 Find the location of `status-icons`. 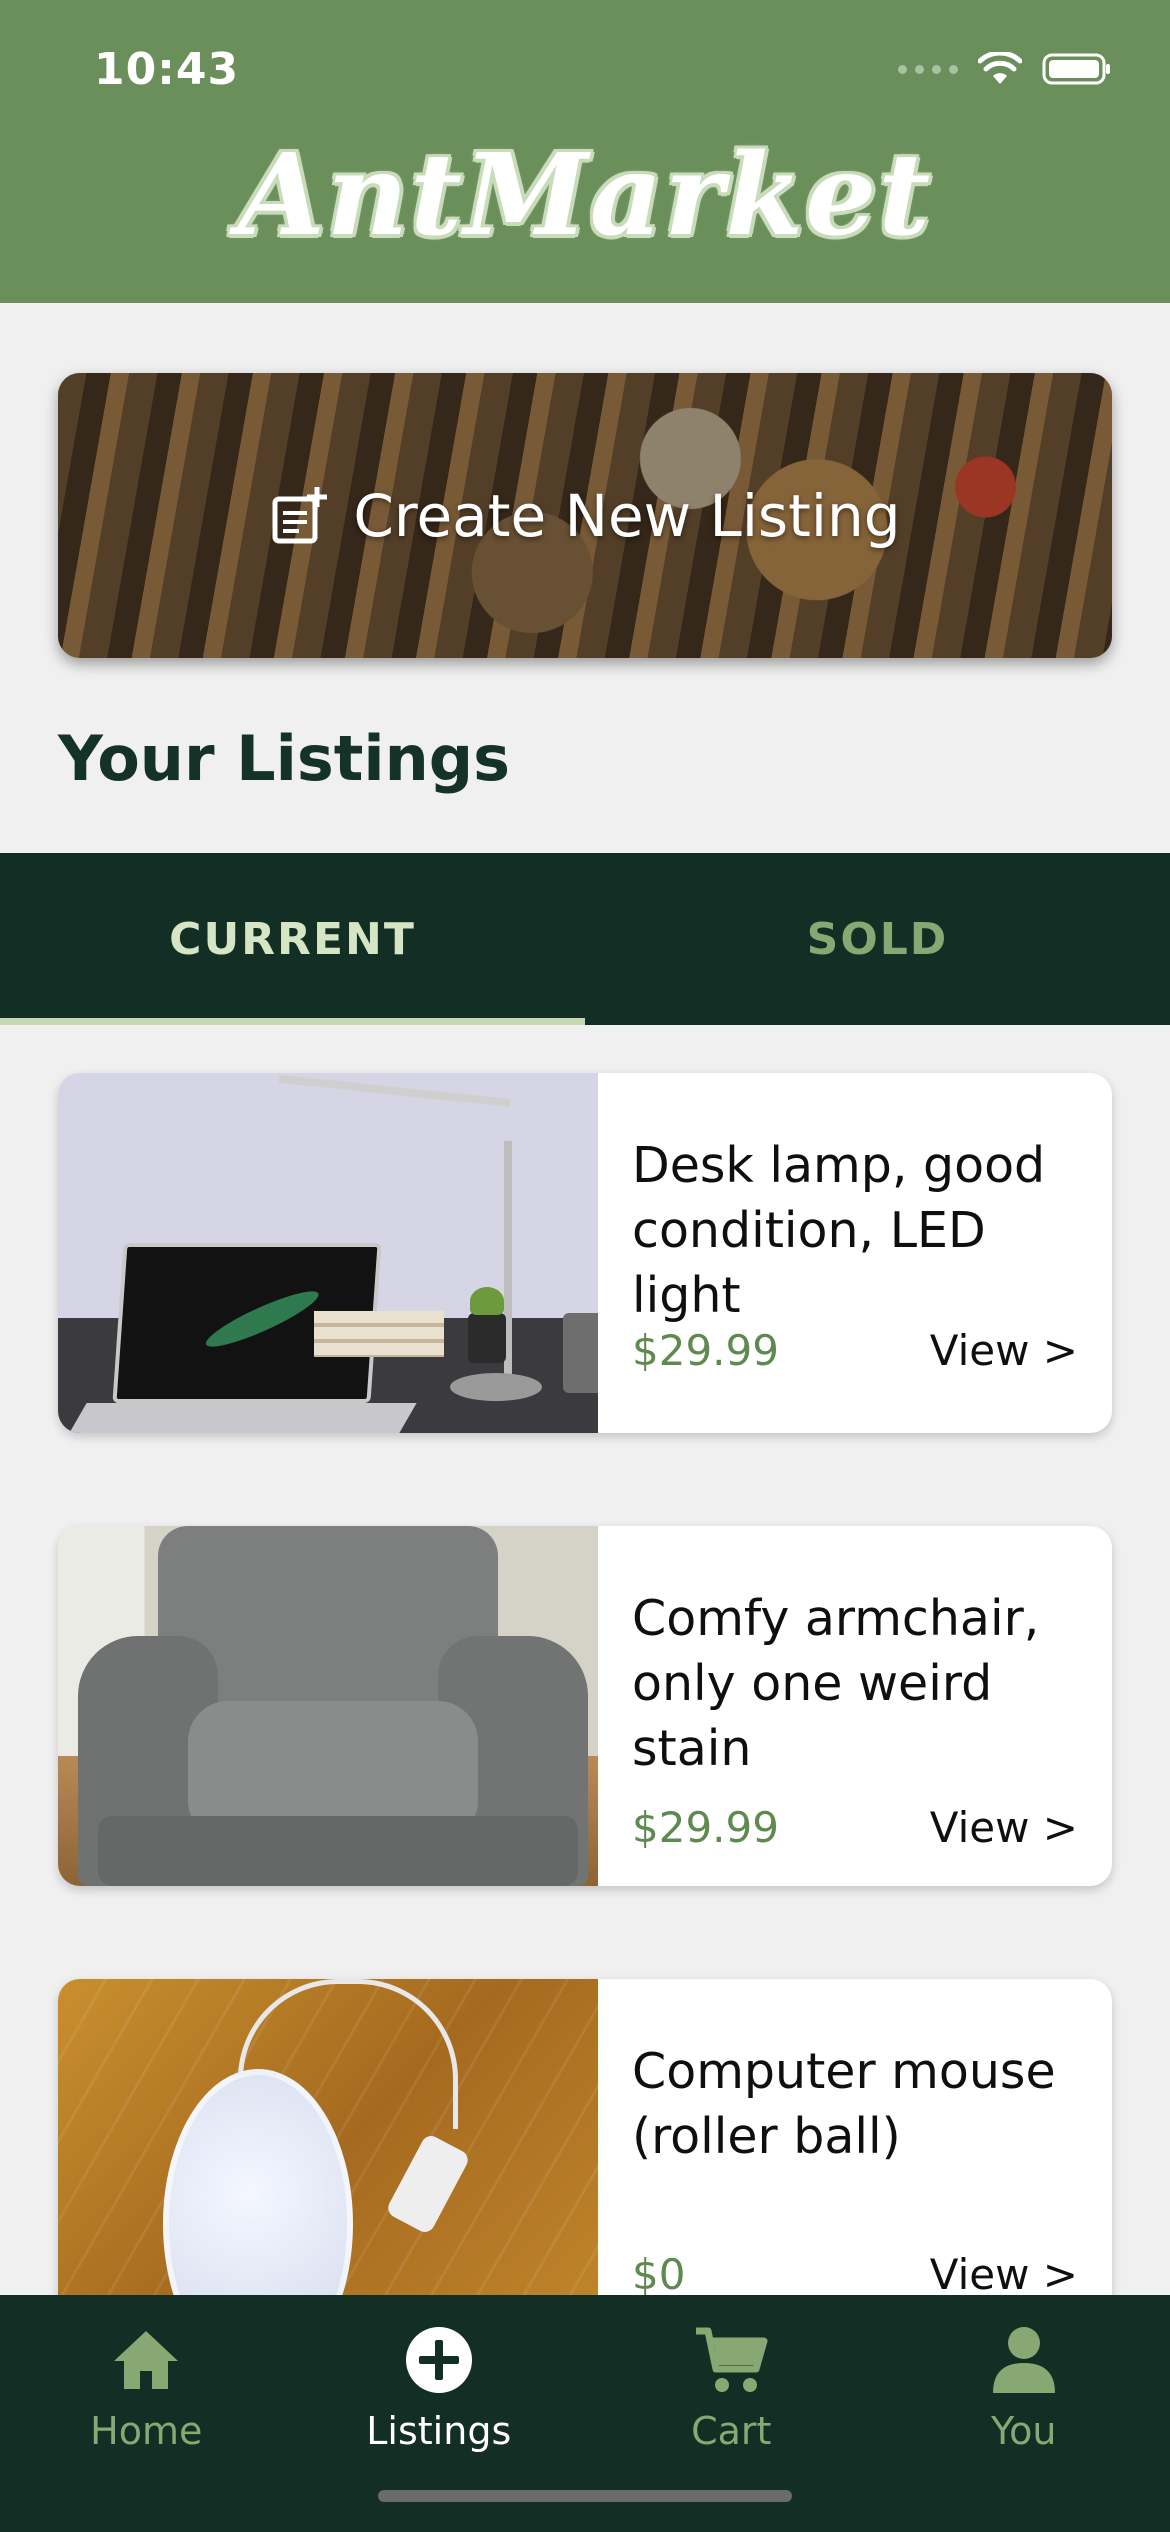

status-icons is located at coordinates (1005, 69).